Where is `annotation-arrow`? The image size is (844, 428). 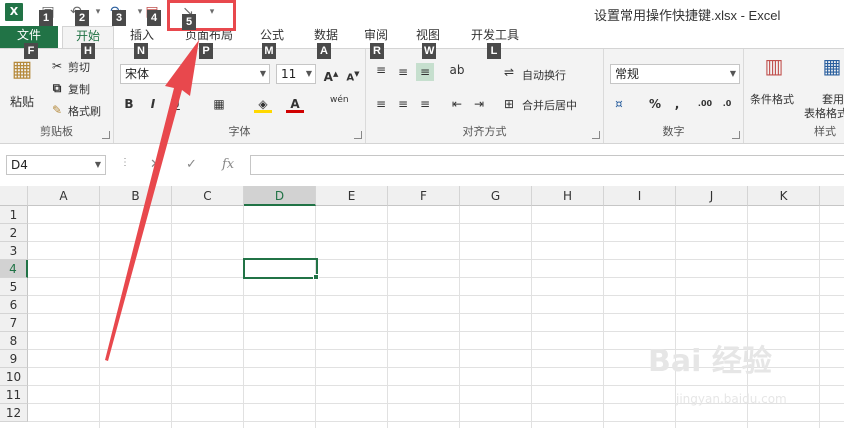 annotation-arrow is located at coordinates (152, 200).